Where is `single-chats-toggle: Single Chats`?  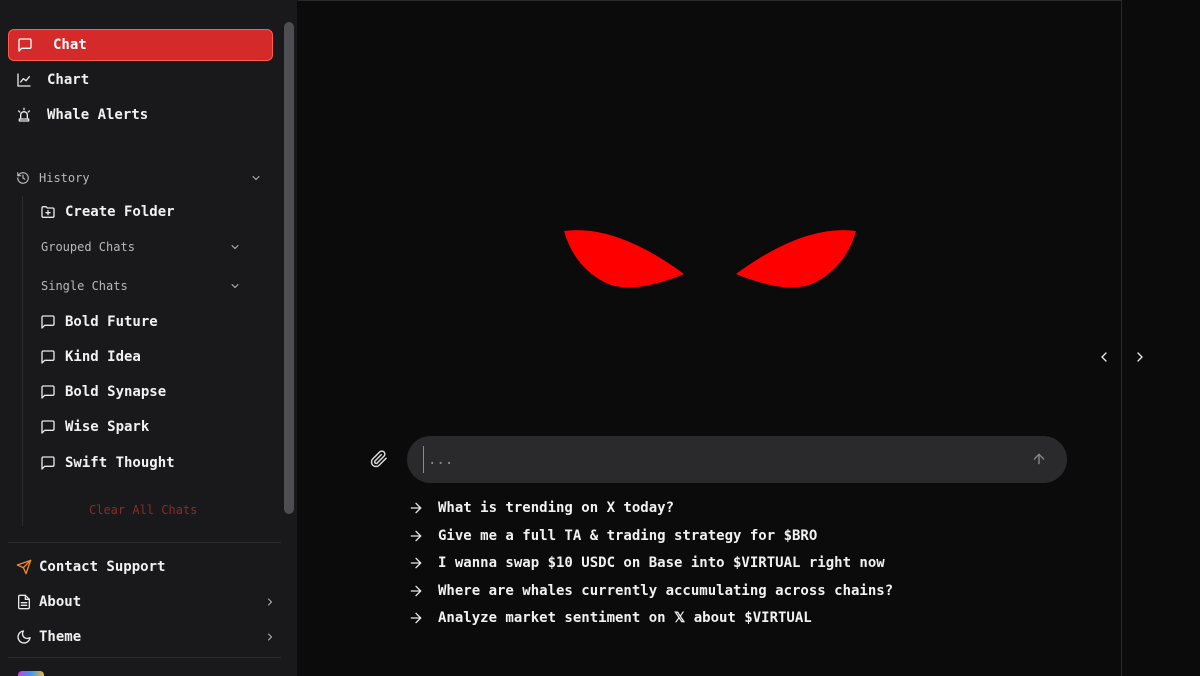 single-chats-toggle: Single Chats is located at coordinates (141, 286).